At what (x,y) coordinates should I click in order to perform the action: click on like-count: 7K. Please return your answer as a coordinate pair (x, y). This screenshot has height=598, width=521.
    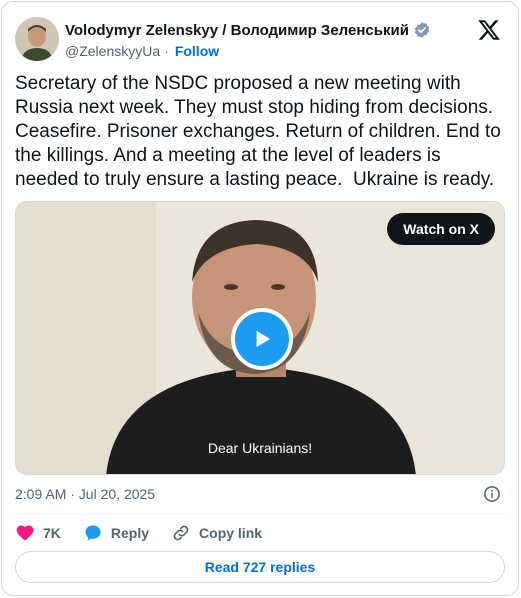
    Looking at the image, I should click on (52, 533).